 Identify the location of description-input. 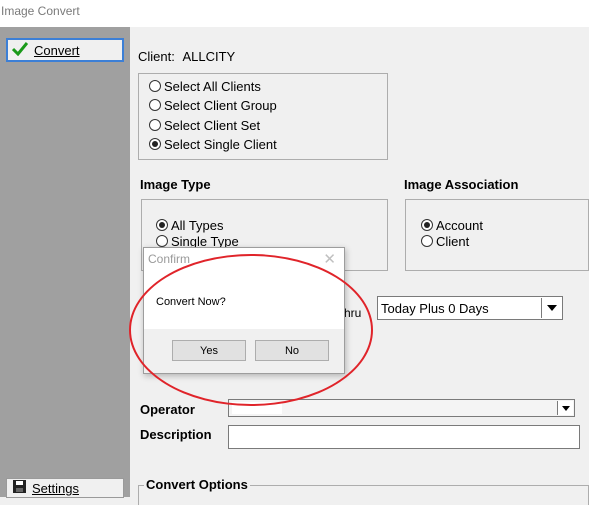
(404, 437).